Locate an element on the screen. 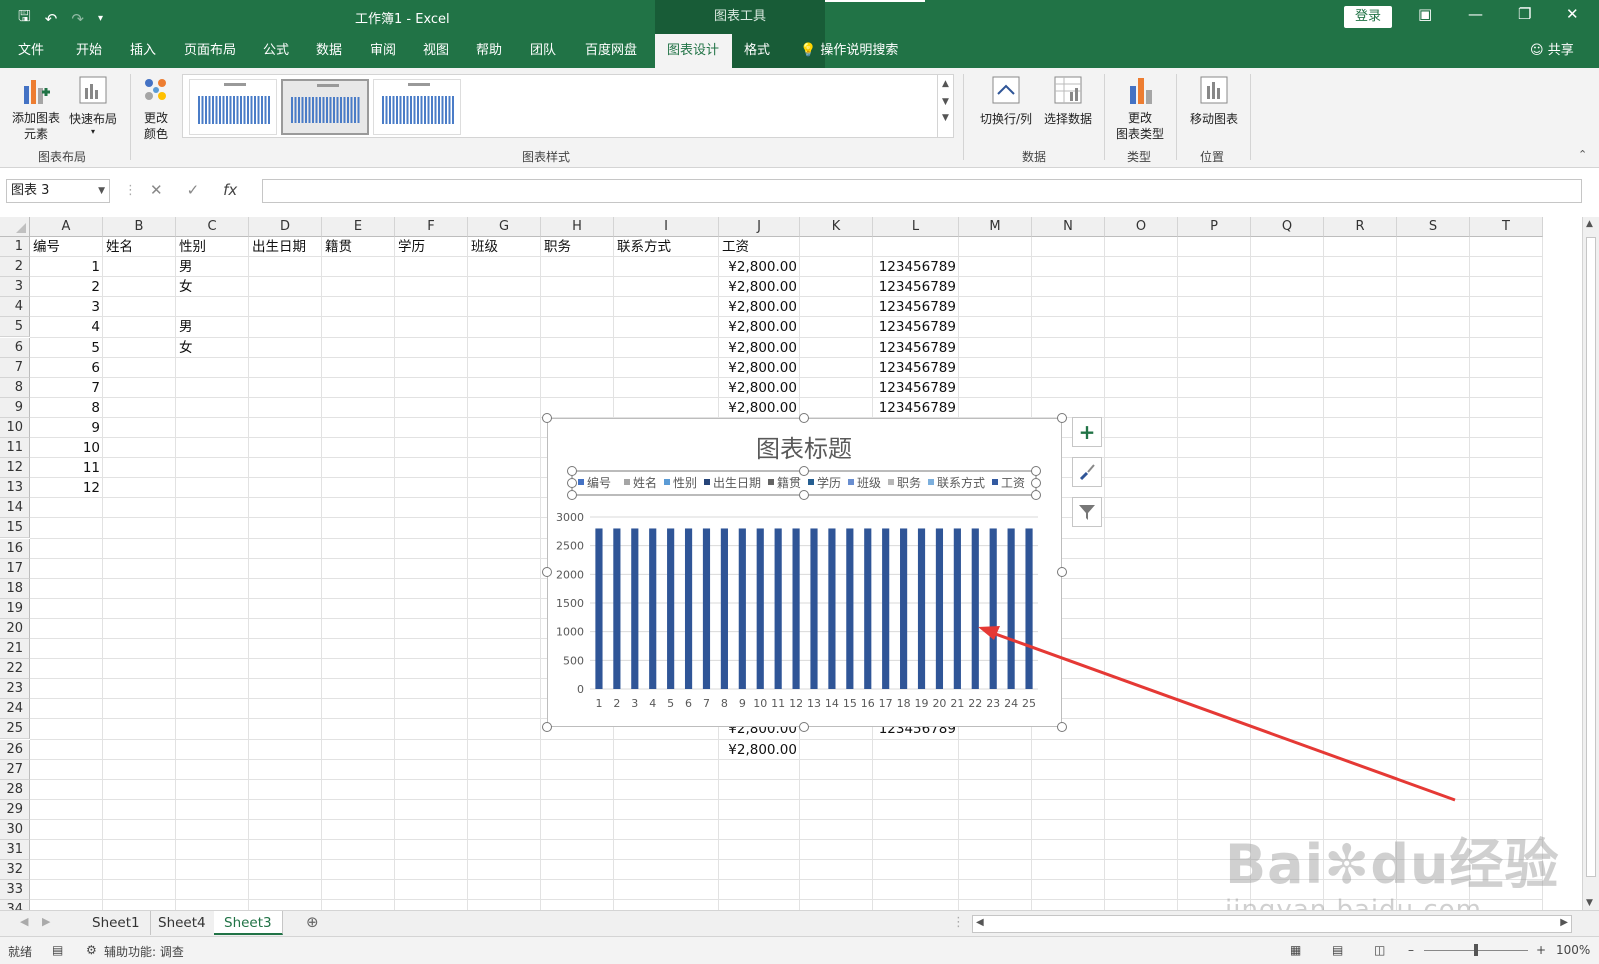  gallery-more-icon: ▼ is located at coordinates (945, 118).